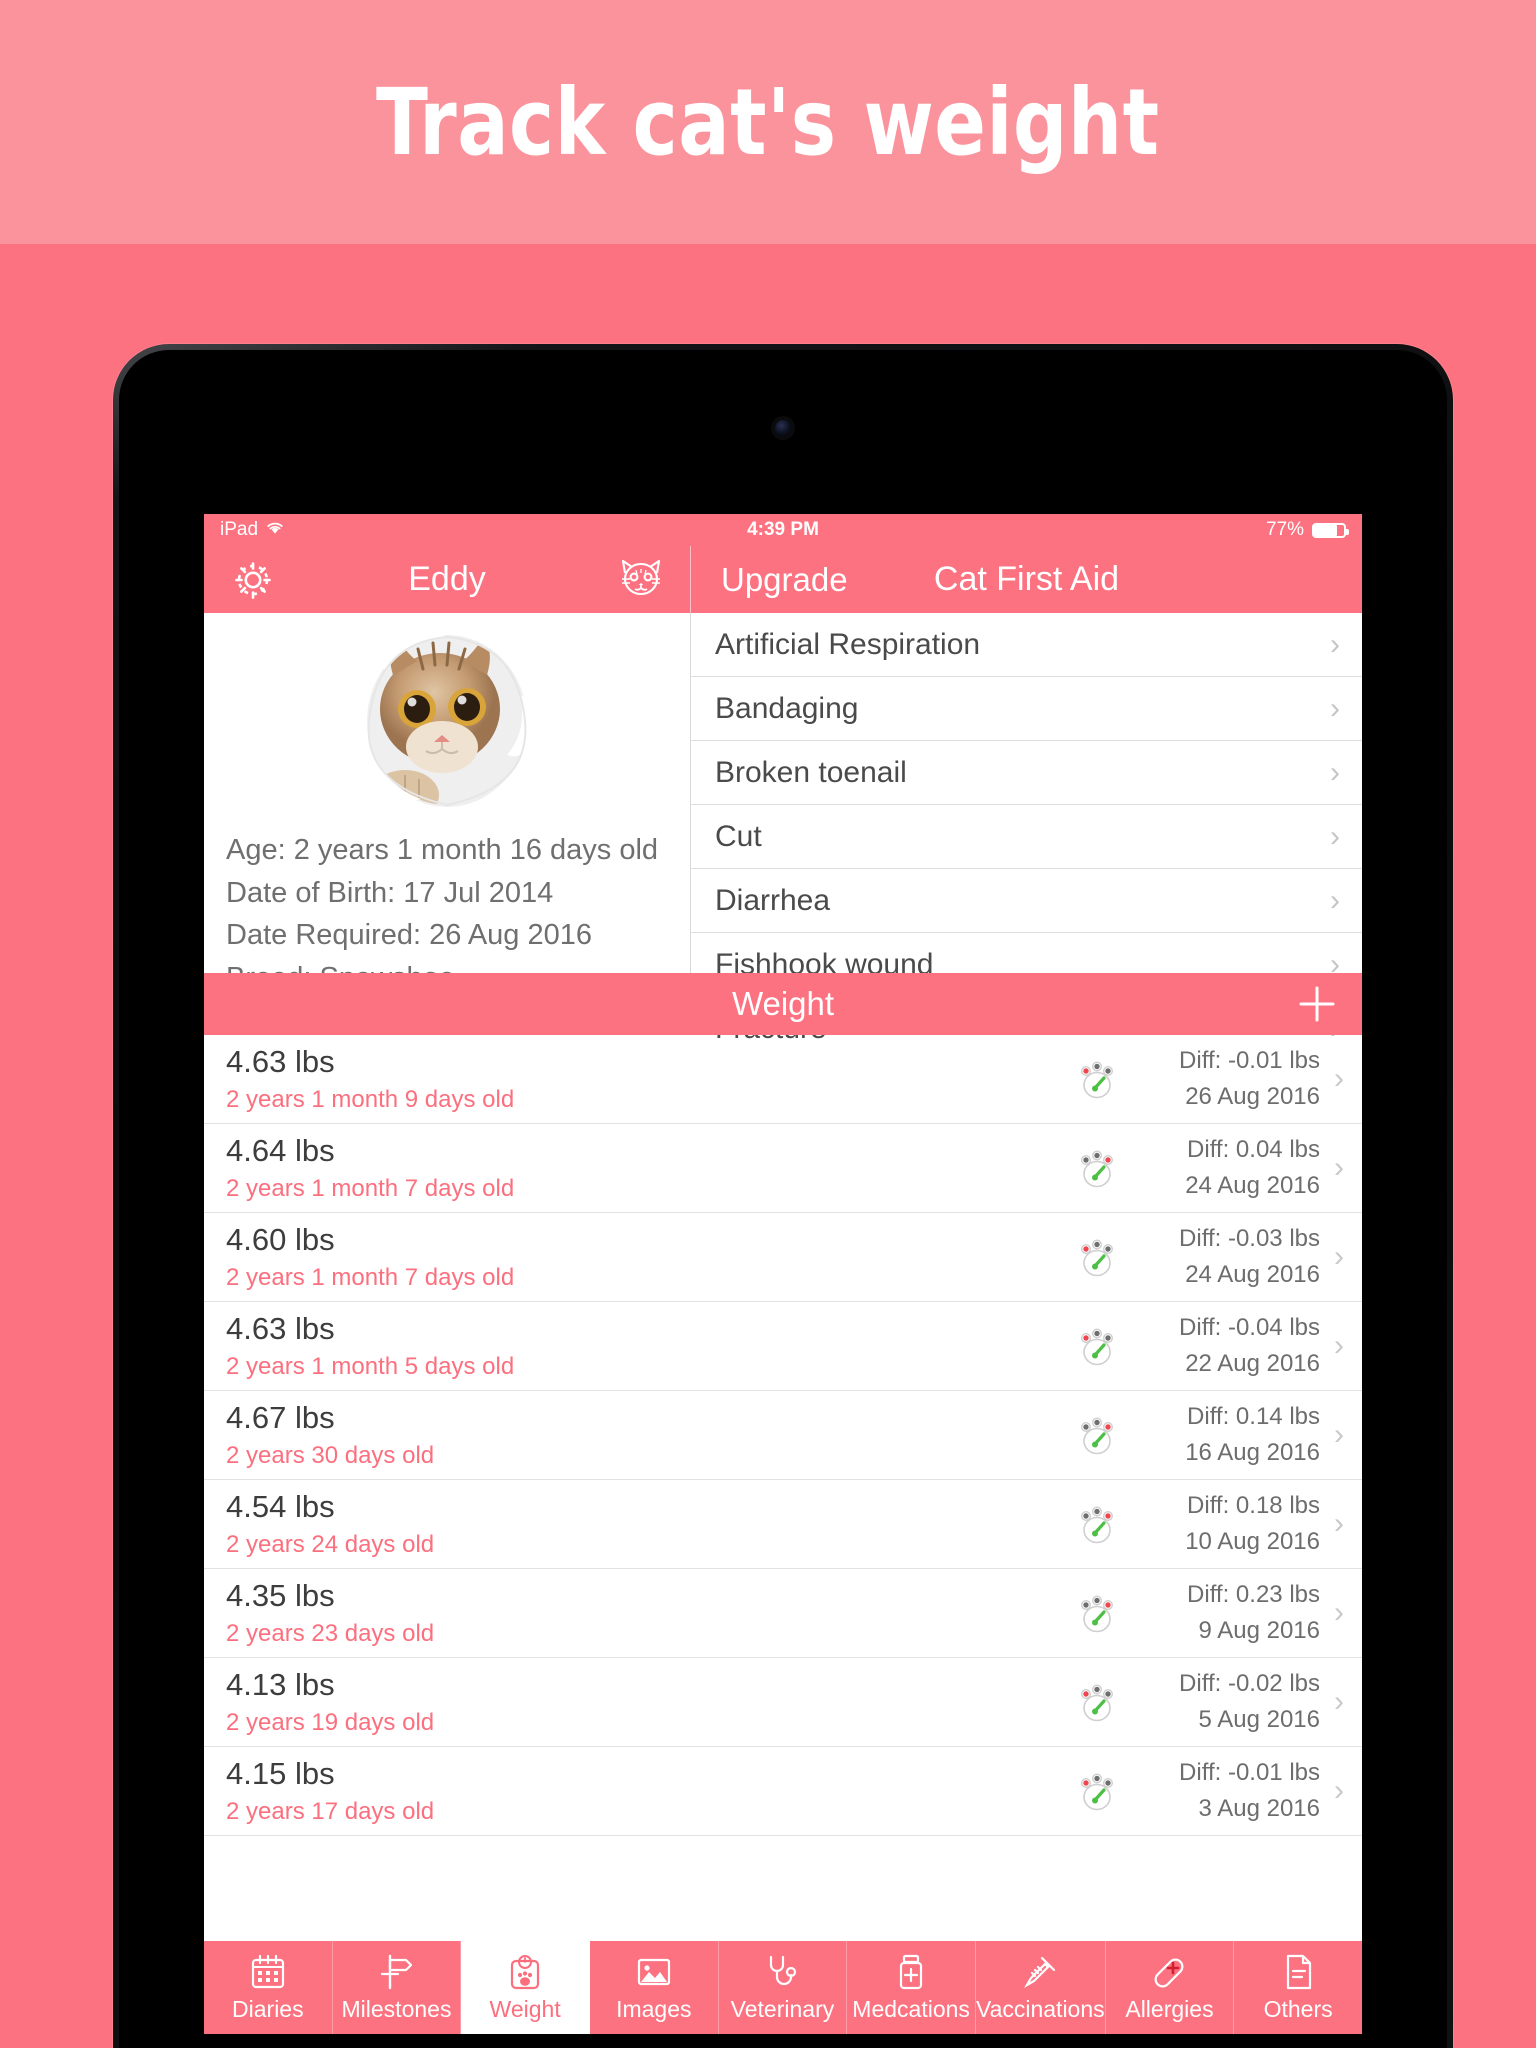  What do you see at coordinates (1298, 2009) in the screenshot?
I see `tab-label: Others` at bounding box center [1298, 2009].